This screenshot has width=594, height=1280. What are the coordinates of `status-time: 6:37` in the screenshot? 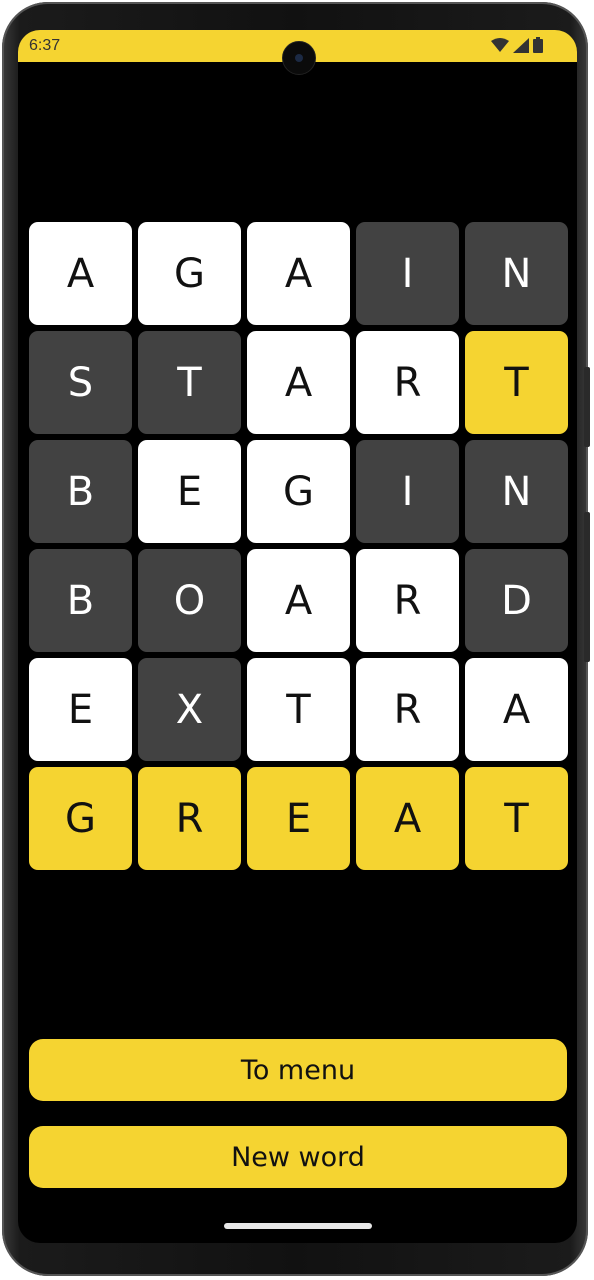 It's located at (45, 45).